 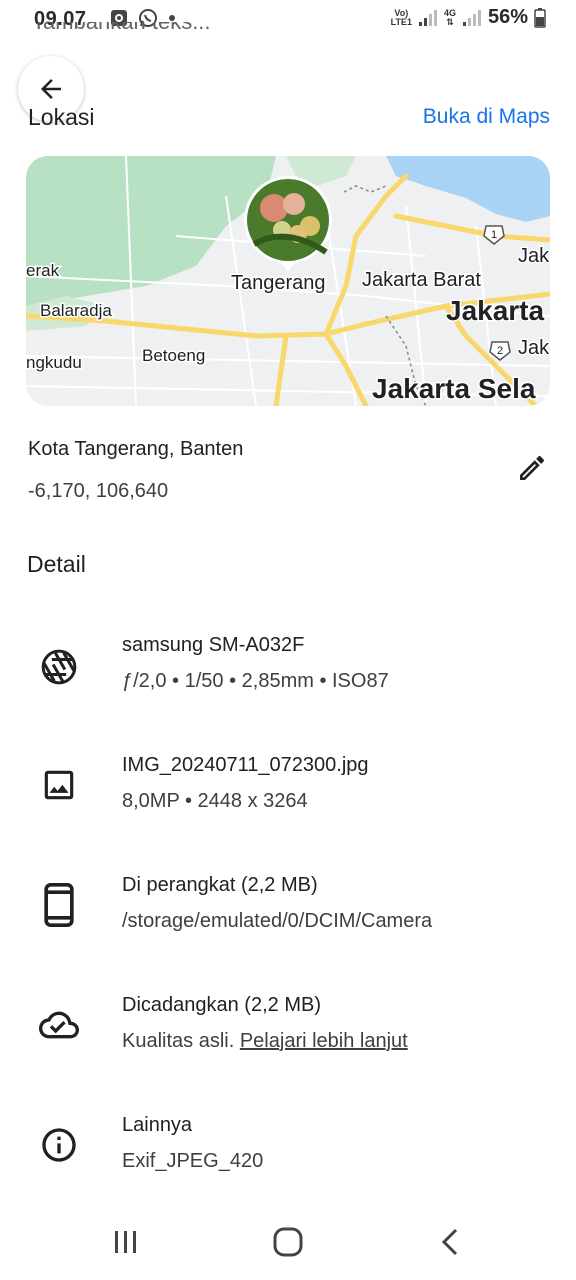 I want to click on map-label-betoeng: Betoeng, so click(x=173, y=355).